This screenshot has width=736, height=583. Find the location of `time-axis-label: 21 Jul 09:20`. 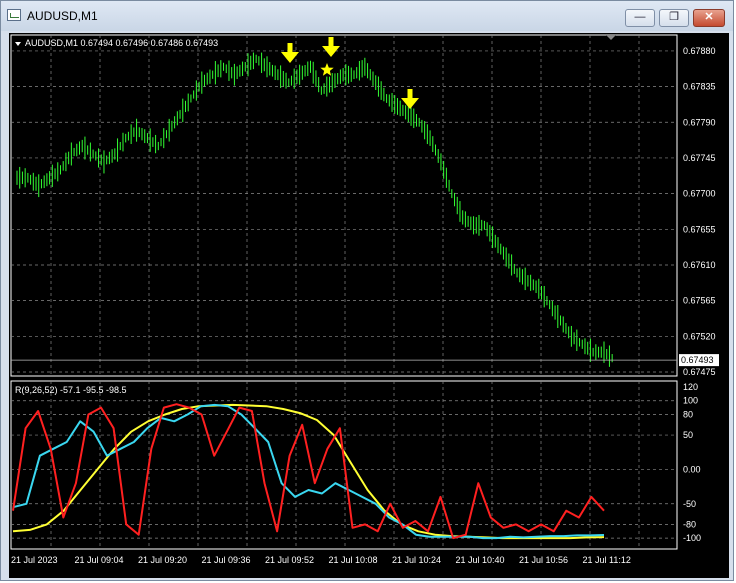

time-axis-label: 21 Jul 09:20 is located at coordinates (162, 560).